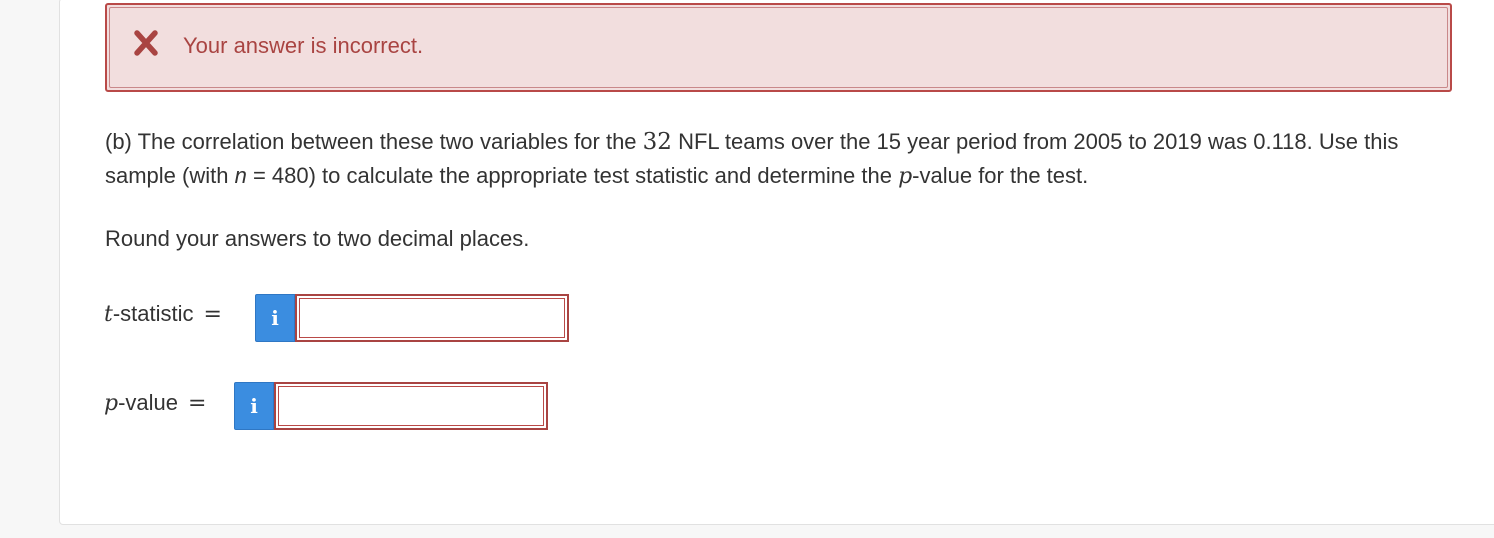 The width and height of the screenshot is (1494, 538). I want to click on t-variable: t, so click(108, 314).